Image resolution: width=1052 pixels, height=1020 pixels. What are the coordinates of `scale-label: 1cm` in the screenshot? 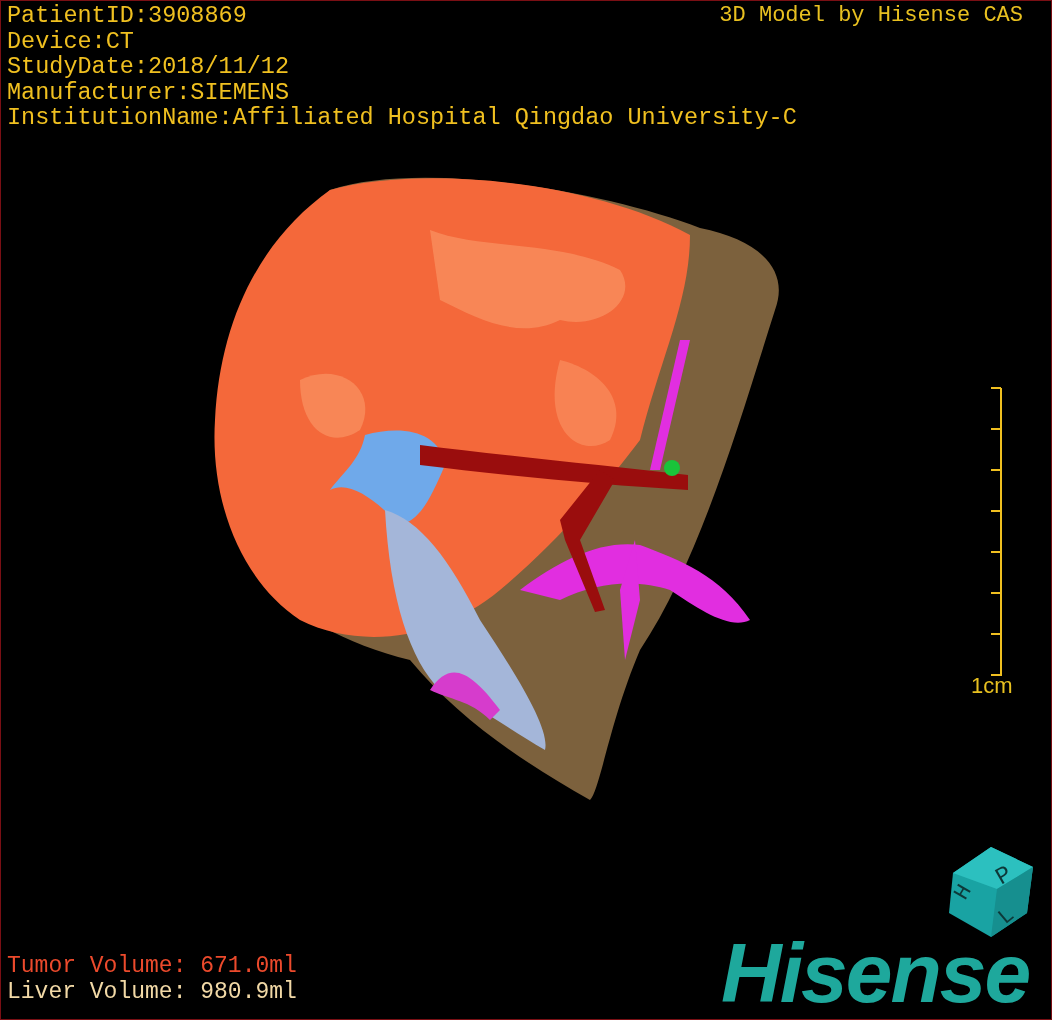 It's located at (992, 686).